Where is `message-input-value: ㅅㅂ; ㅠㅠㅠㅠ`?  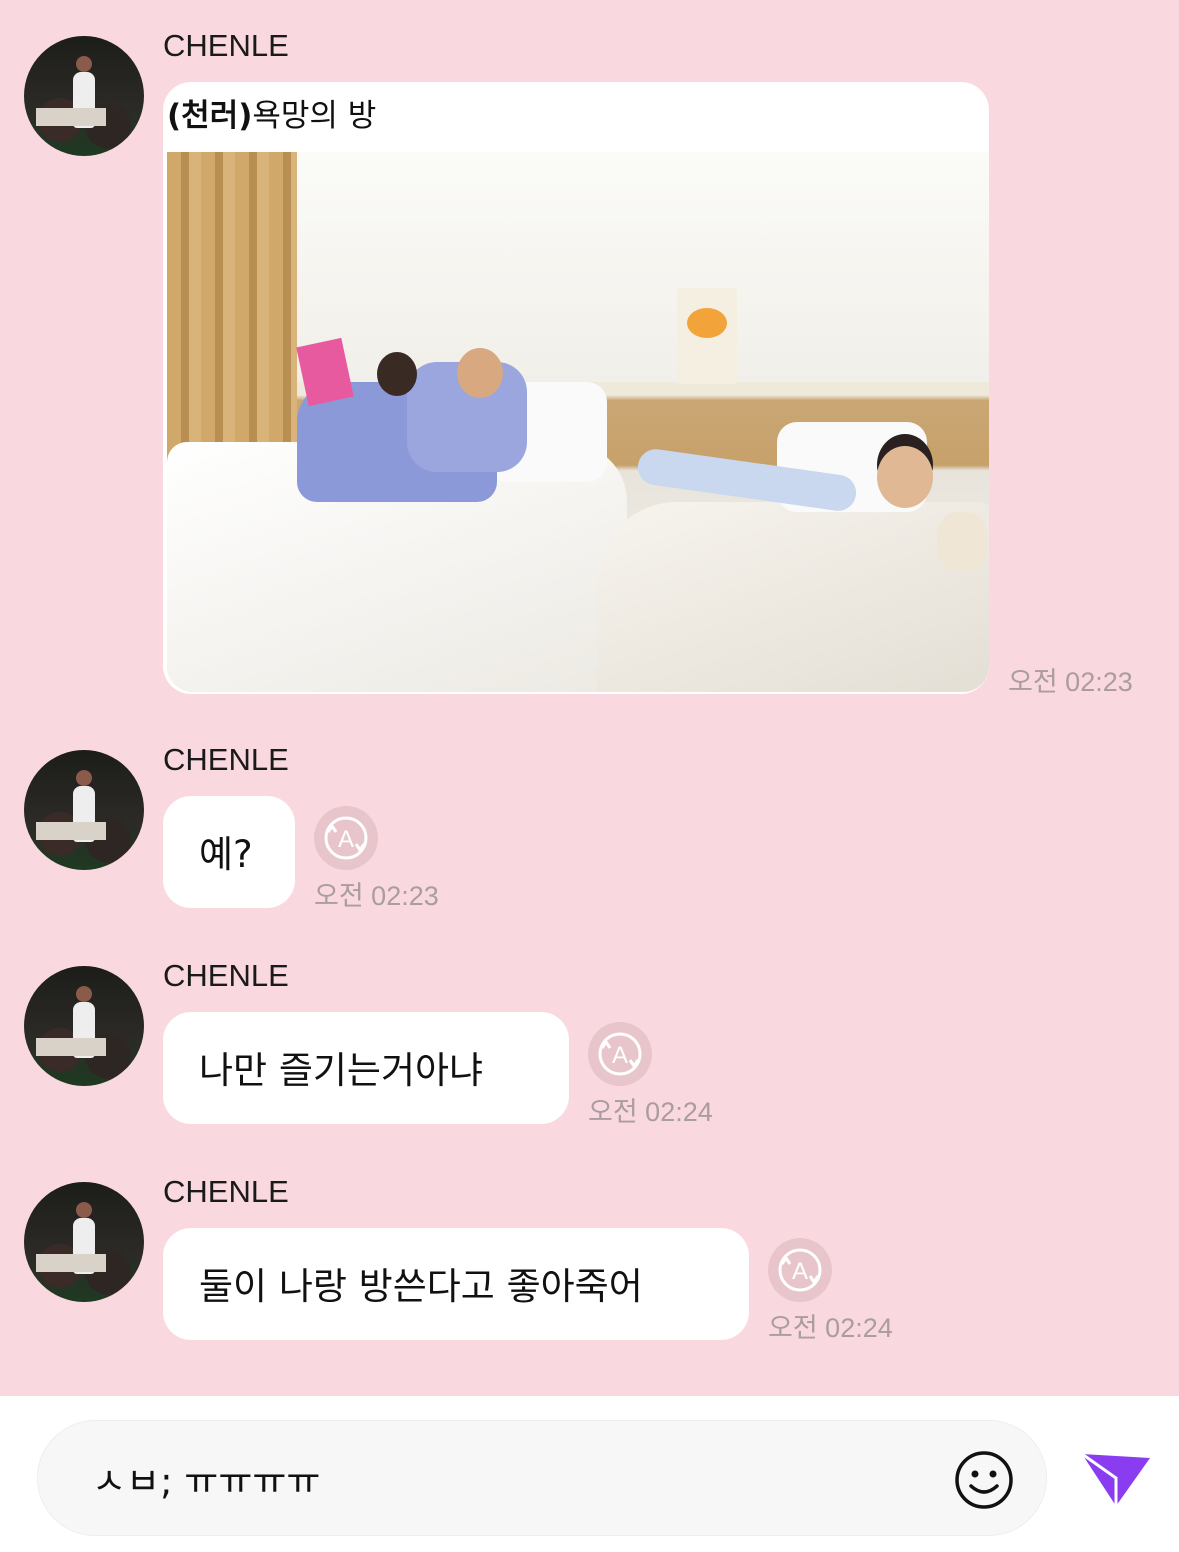
message-input-value: ㅅㅂ; ㅠㅠㅠㅠ is located at coordinates (206, 1481).